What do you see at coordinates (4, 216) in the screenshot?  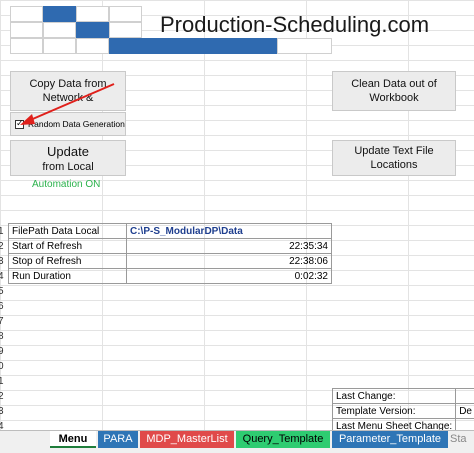 I see `row-headers: 1 2 3 4 5 6 7 8 9 0 1 2 3 4` at bounding box center [4, 216].